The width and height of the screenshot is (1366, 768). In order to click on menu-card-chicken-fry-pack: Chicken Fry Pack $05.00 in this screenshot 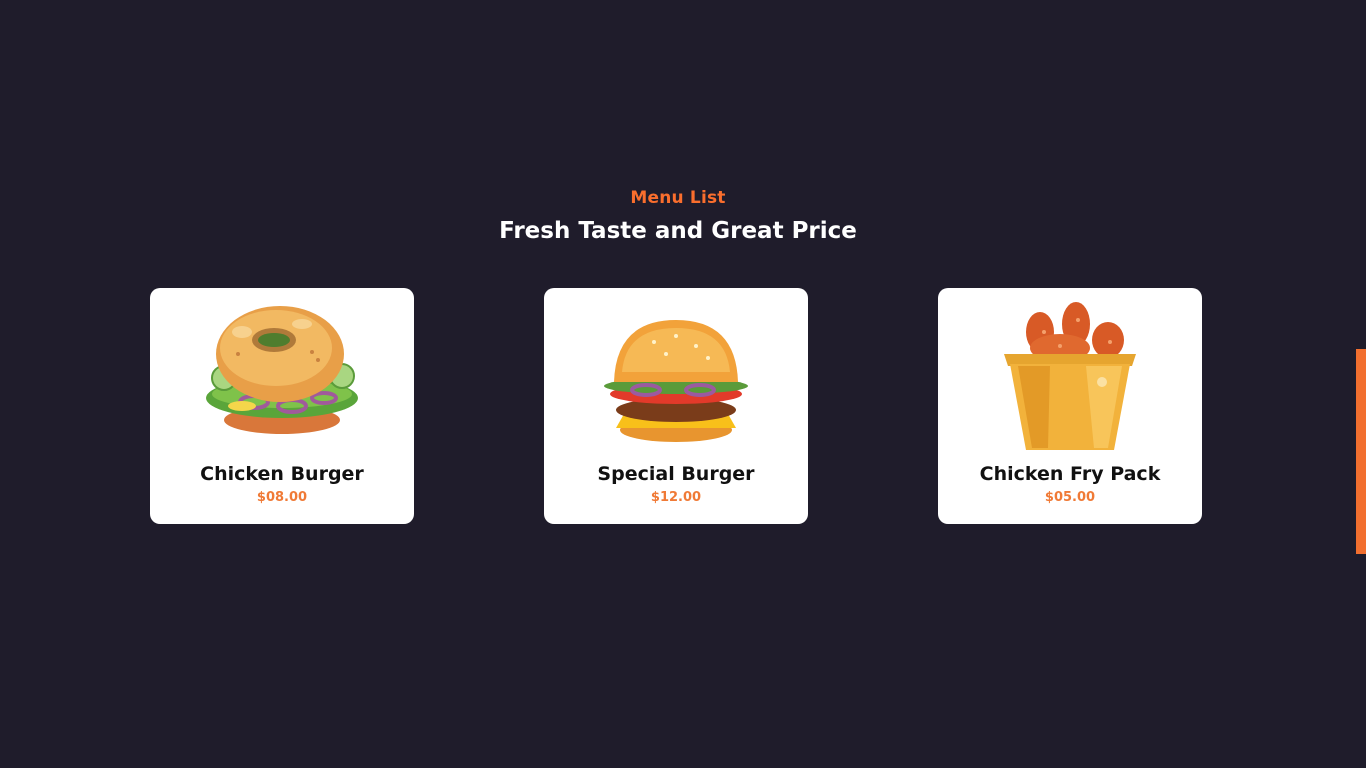, I will do `click(1070, 406)`.